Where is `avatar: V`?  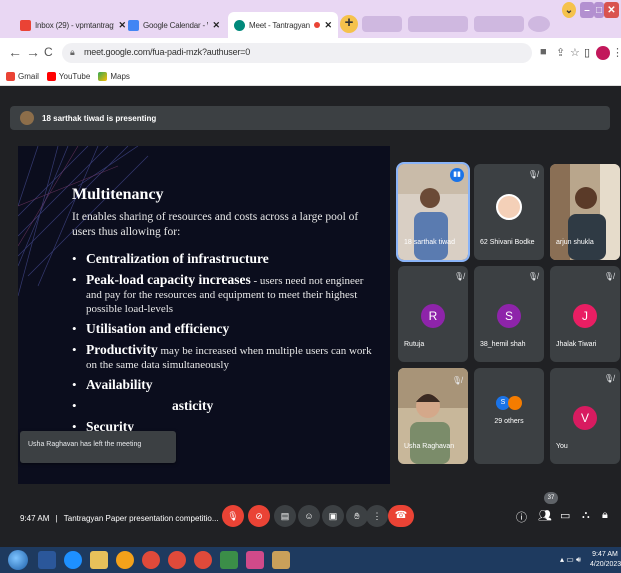
avatar: V is located at coordinates (585, 418).